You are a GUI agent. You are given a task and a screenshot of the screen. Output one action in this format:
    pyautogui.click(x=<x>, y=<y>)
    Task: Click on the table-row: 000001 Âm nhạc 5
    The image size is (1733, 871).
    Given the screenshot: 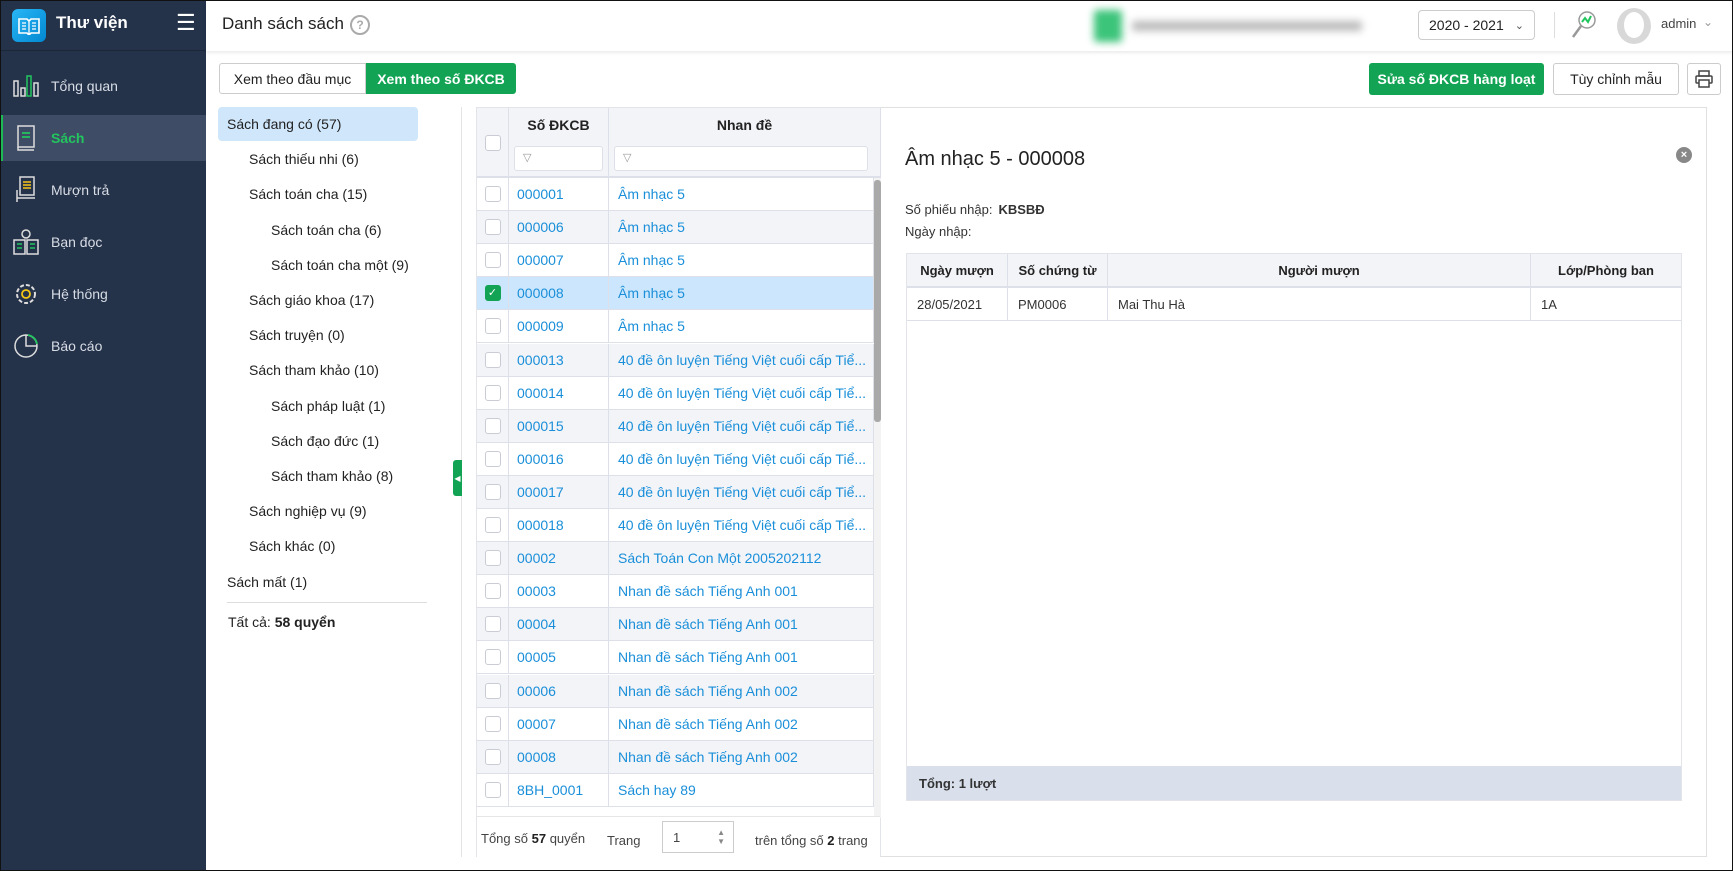 What is the action you would take?
    pyautogui.click(x=675, y=194)
    